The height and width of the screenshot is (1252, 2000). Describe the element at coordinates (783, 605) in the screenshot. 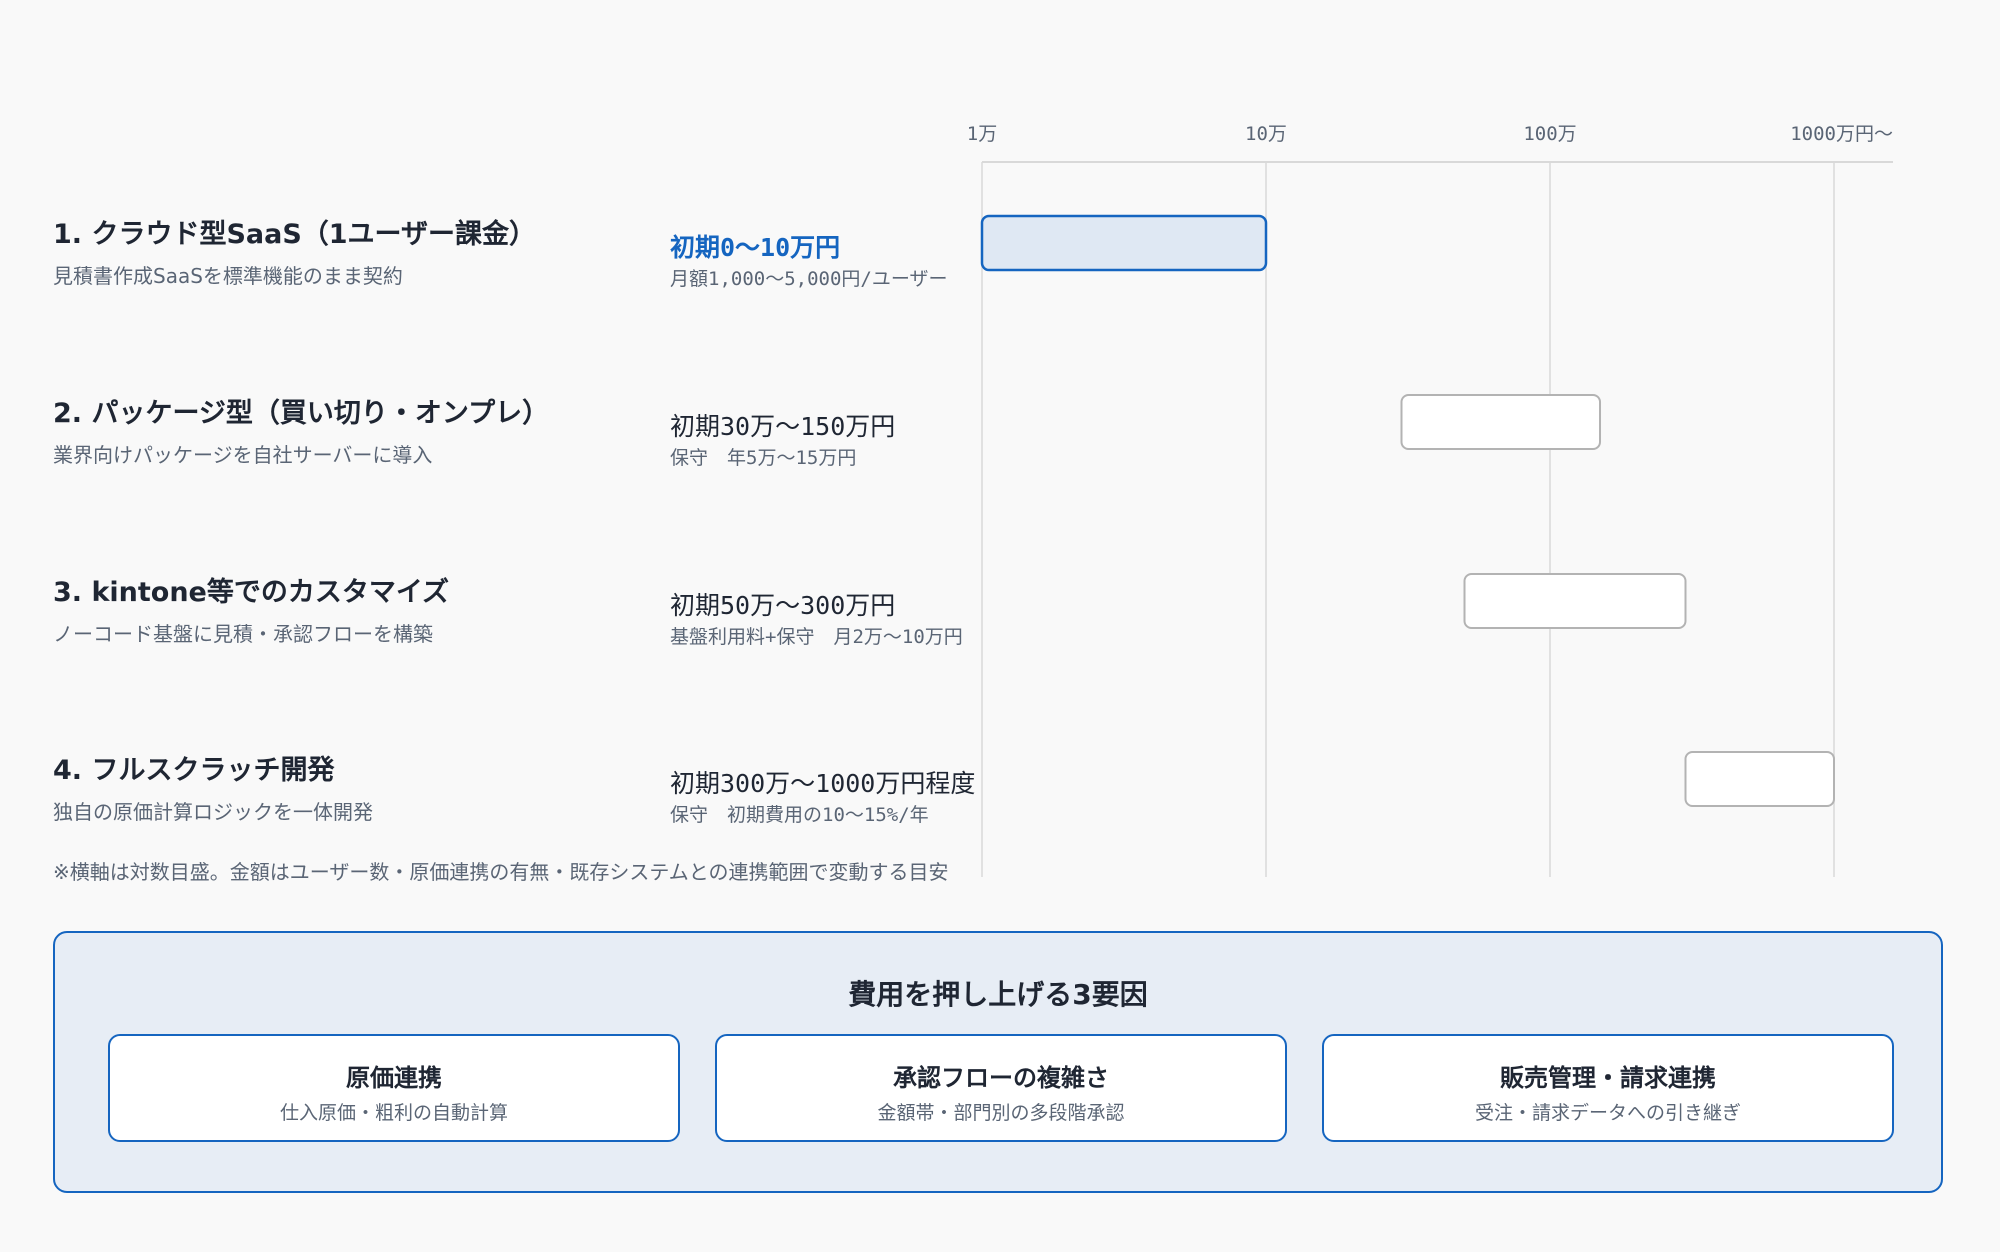

I see `row-initial-cost: 初期50万〜300万円` at that location.